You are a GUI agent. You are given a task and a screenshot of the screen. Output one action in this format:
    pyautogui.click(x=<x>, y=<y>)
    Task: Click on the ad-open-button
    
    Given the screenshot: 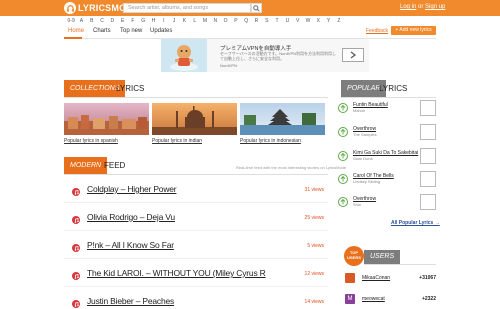 What is the action you would take?
    pyautogui.click(x=353, y=55)
    